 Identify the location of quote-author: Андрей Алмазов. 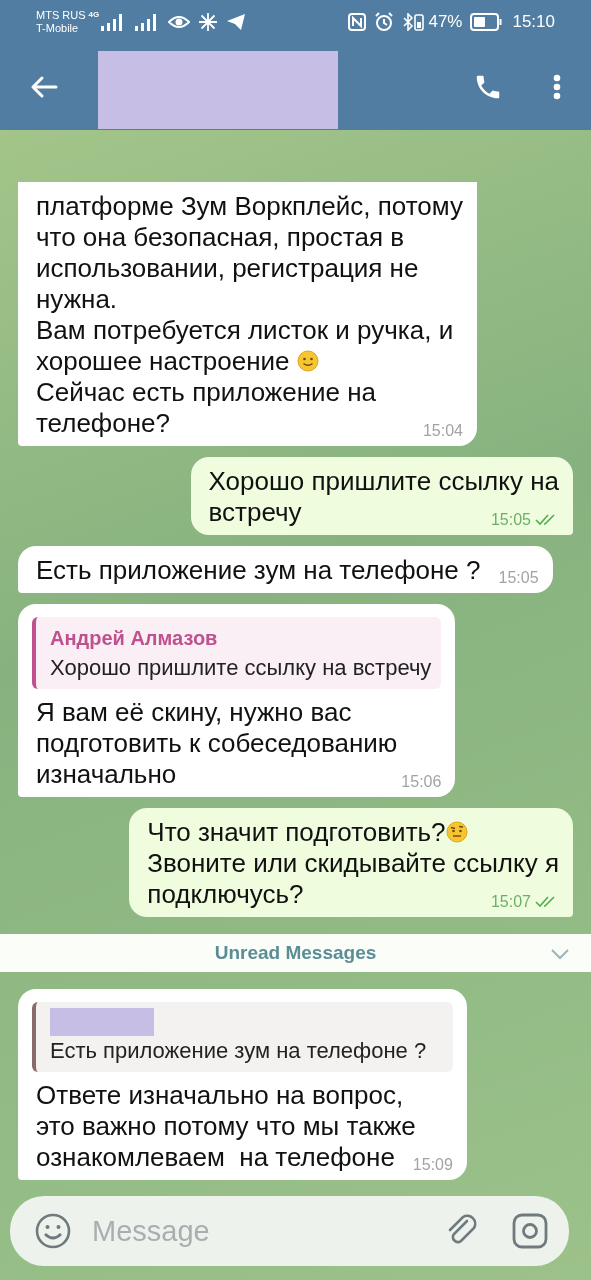
(134, 638).